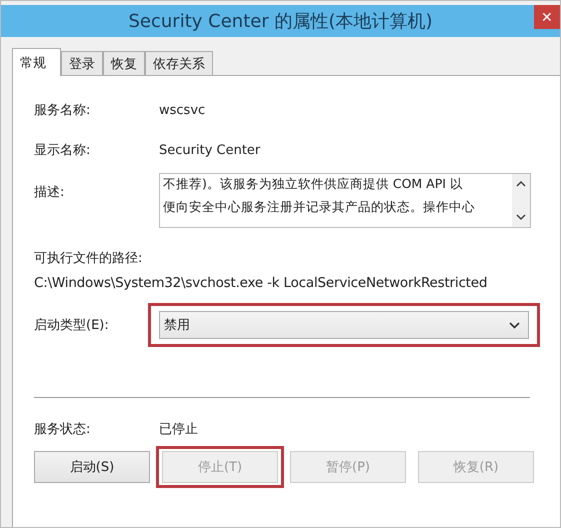 The height and width of the screenshot is (528, 561). What do you see at coordinates (514, 325) in the screenshot?
I see `chevron-down-icon` at bounding box center [514, 325].